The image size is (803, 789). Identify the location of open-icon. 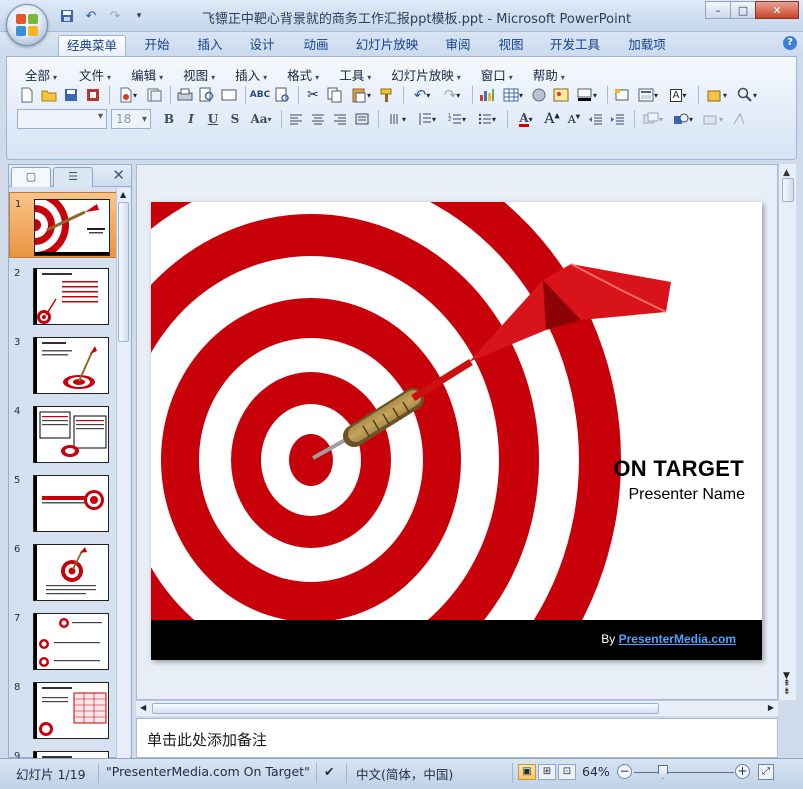
(49, 95).